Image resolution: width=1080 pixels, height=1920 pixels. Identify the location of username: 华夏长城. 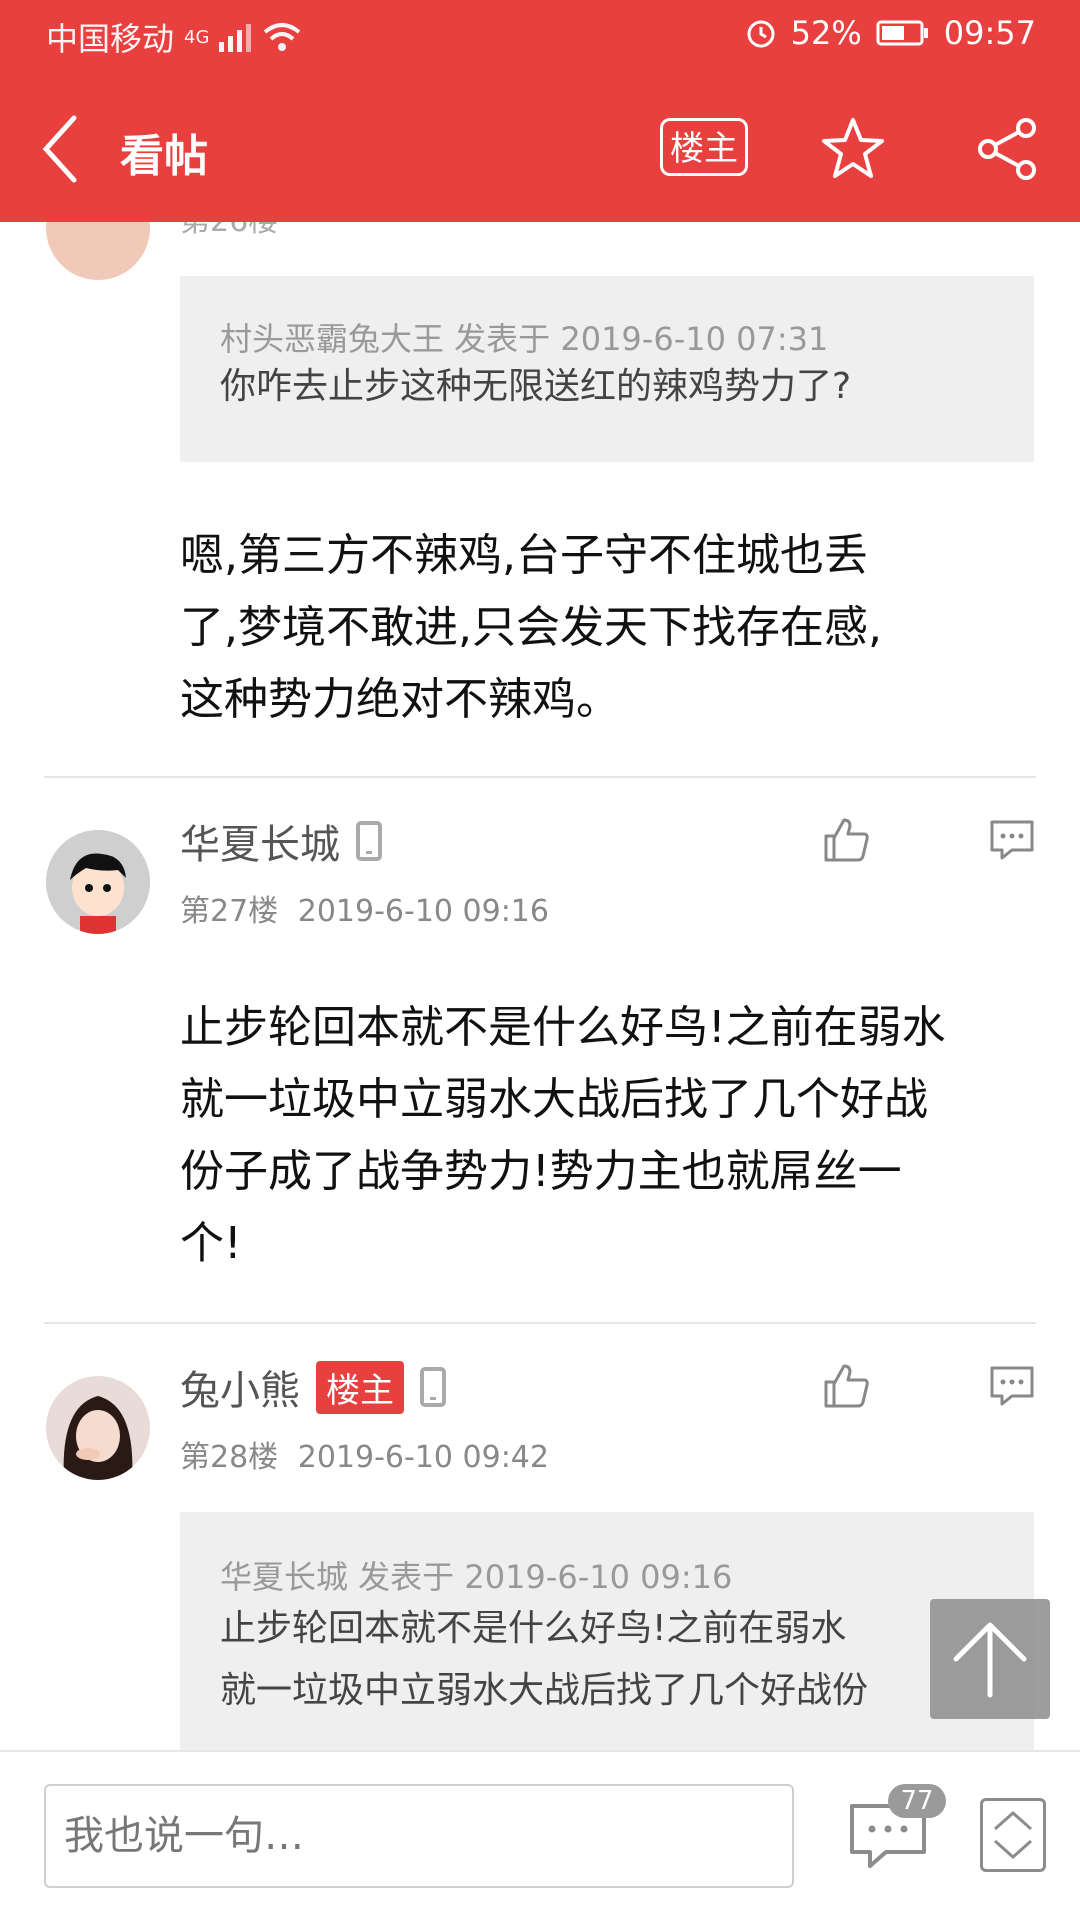
(260, 841).